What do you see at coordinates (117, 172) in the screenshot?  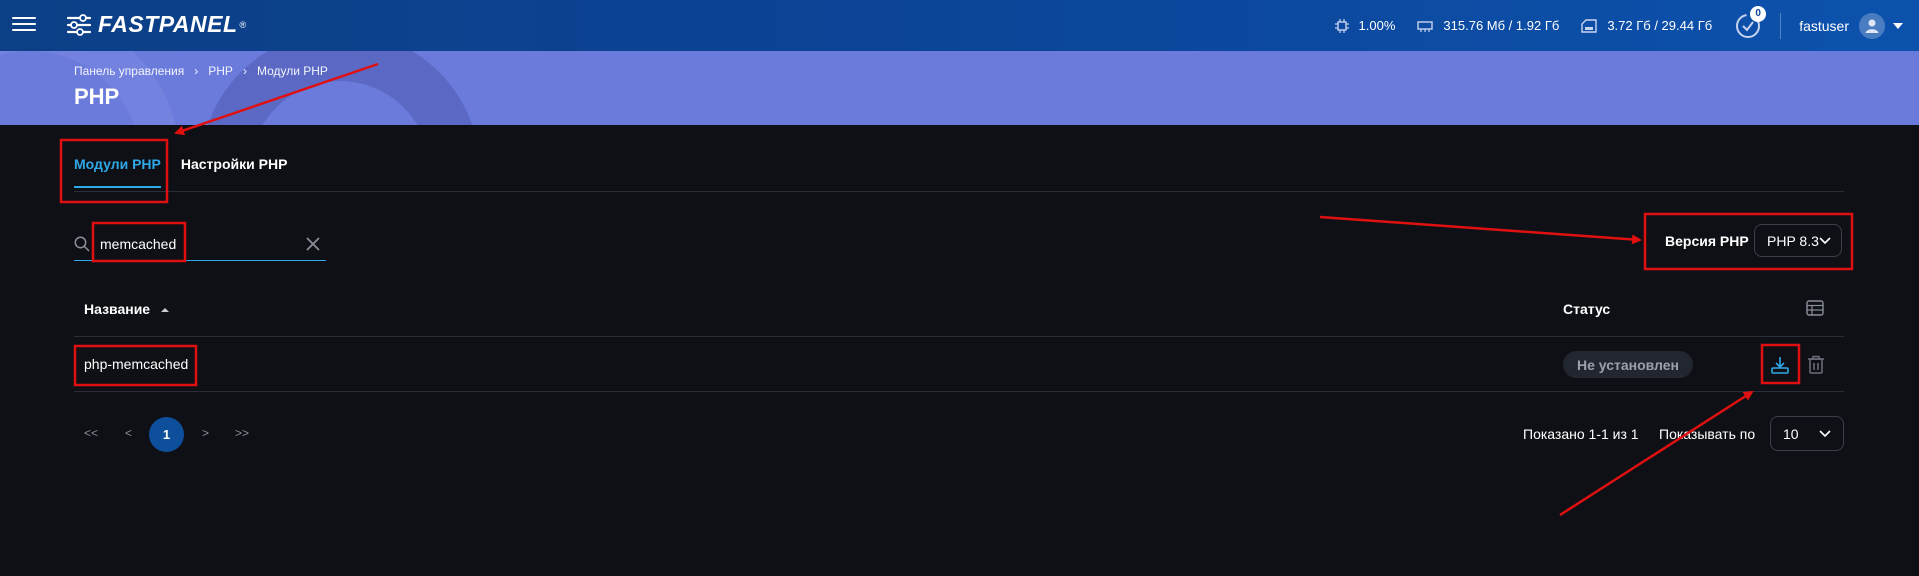 I see `tab-php-modules: Модули PHP` at bounding box center [117, 172].